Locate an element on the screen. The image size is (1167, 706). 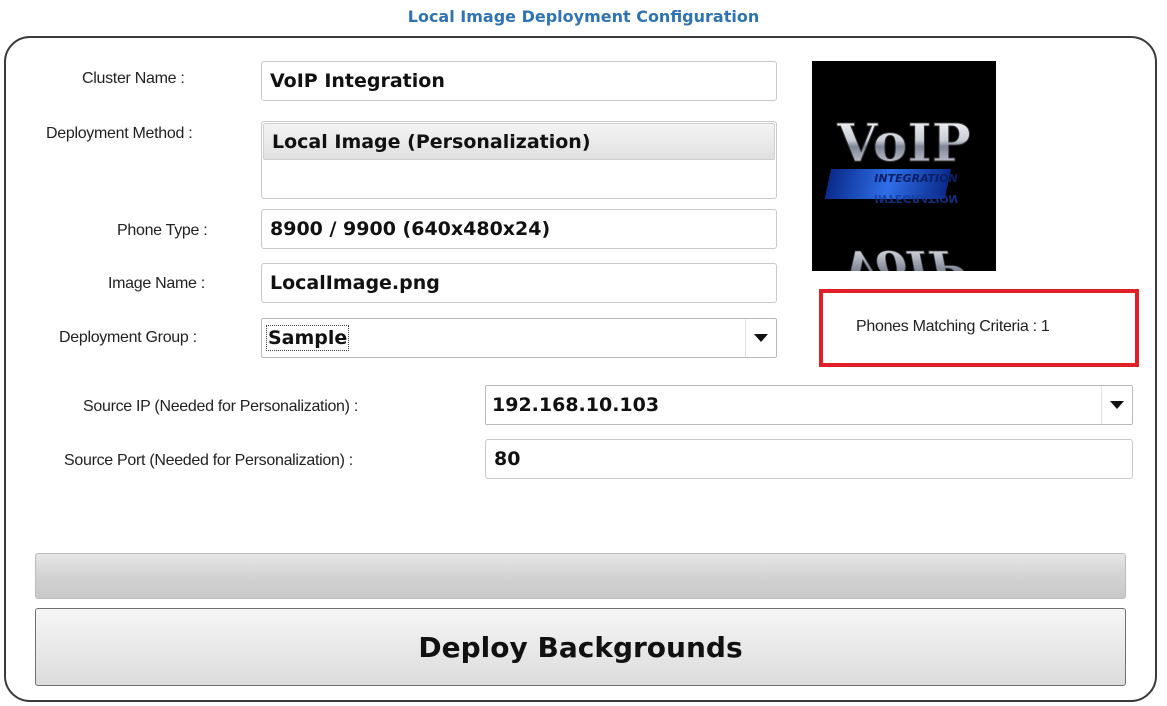
deployment-method-listbox: Local Image (Personalization) is located at coordinates (519, 160).